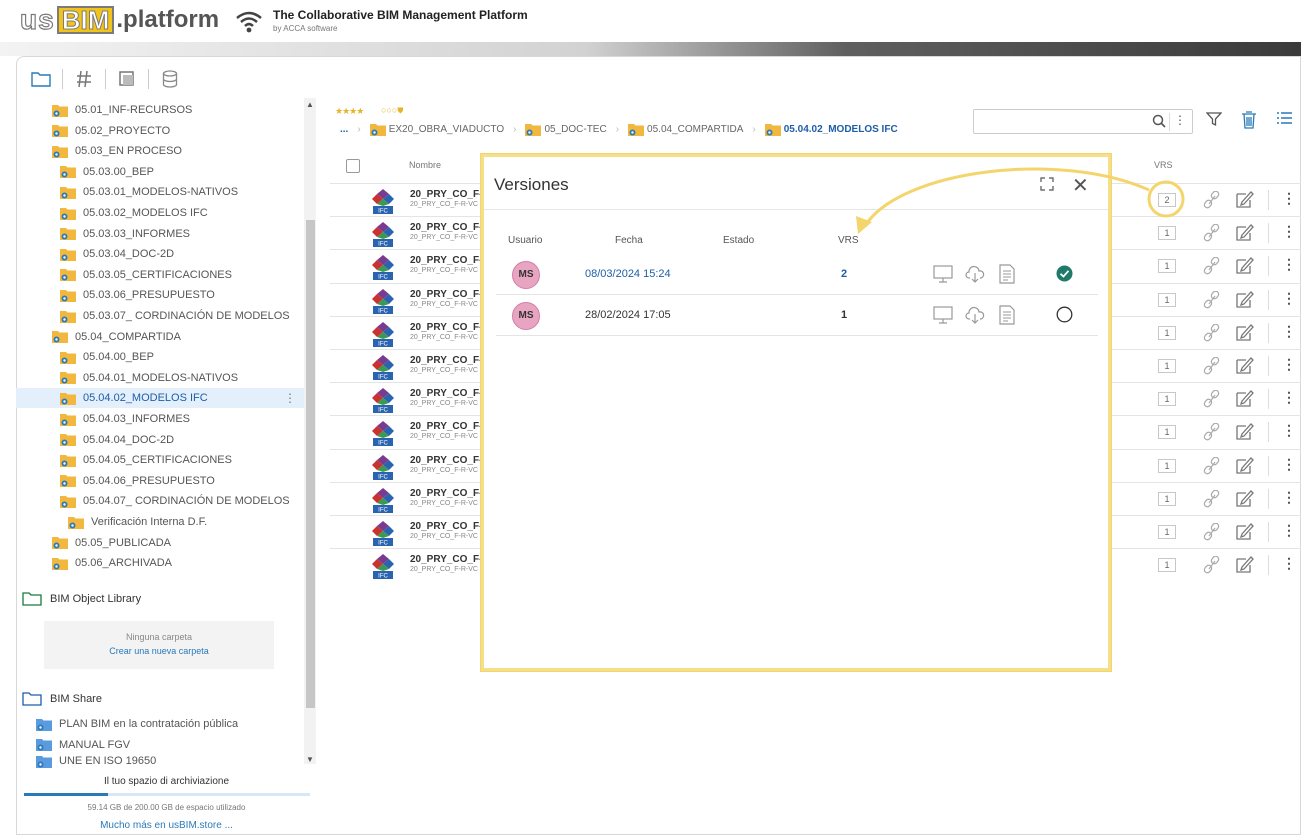 The height and width of the screenshot is (835, 1301). Describe the element at coordinates (160, 378) in the screenshot. I see `tree-item: 05.04.01_MODELOS-NATIVOS` at that location.